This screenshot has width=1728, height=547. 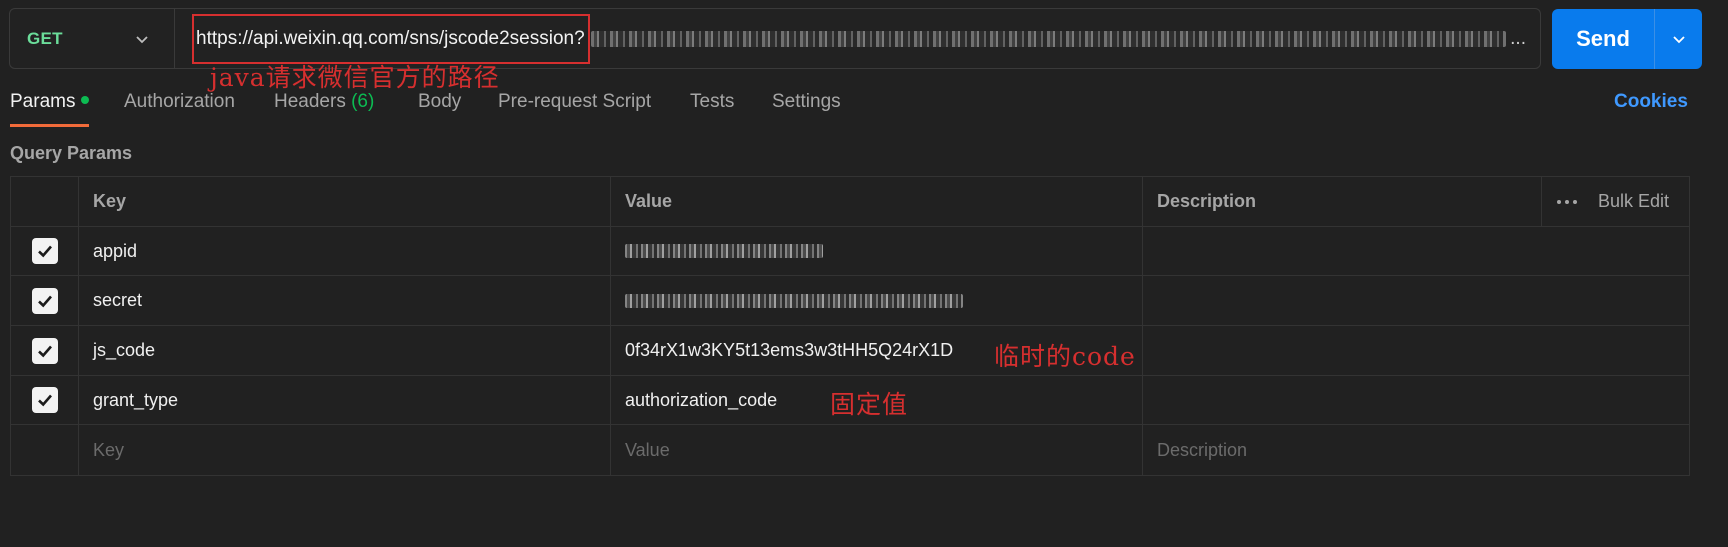 What do you see at coordinates (869, 404) in the screenshot?
I see `grant-type-annotation: 固定值` at bounding box center [869, 404].